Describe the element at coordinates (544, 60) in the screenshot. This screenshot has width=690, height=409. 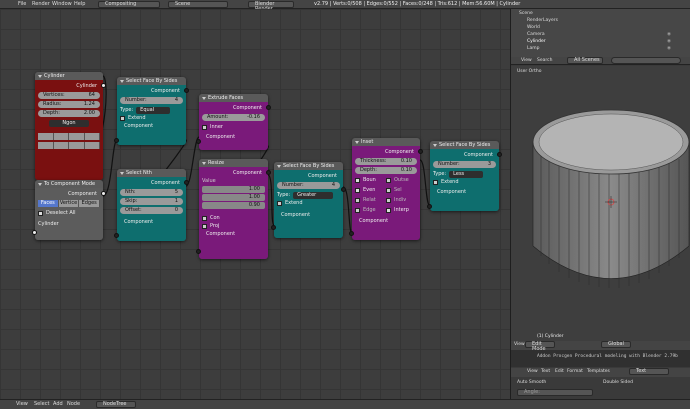
I see `outliner-search-menu: Search` at that location.